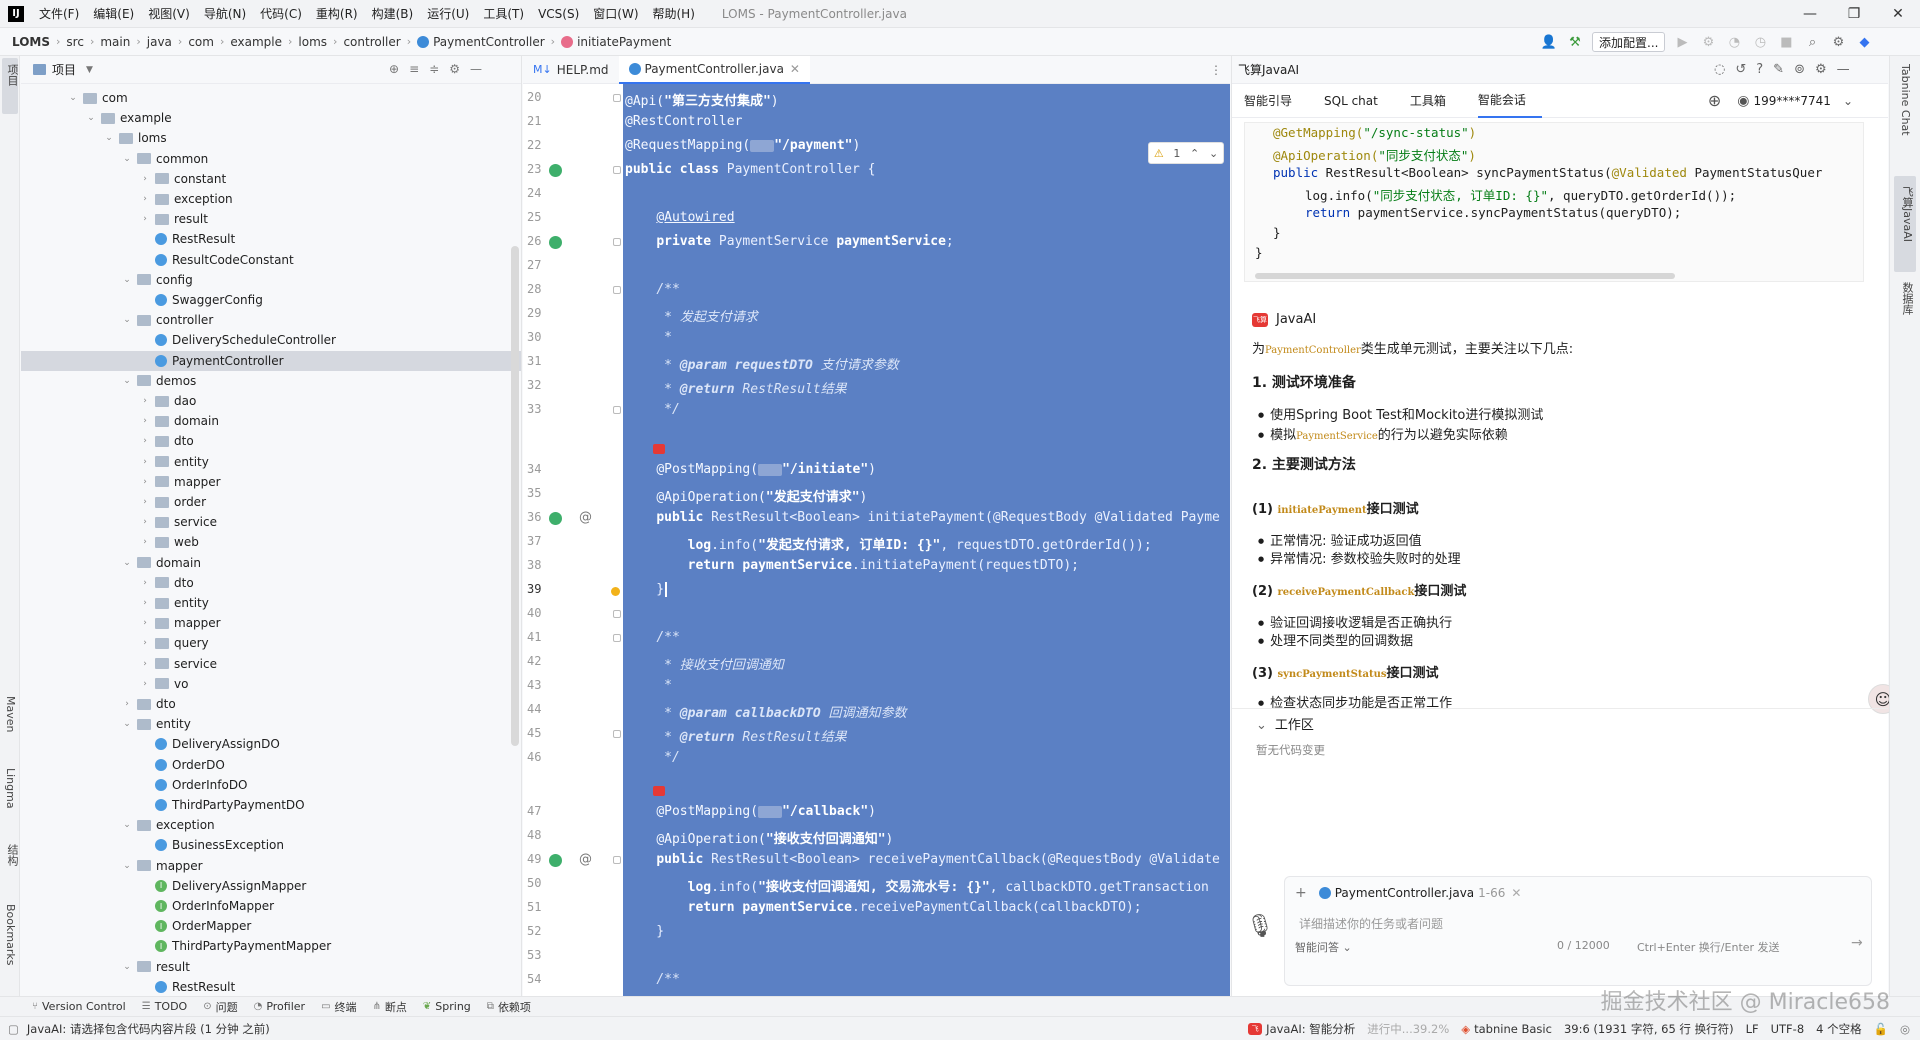 This screenshot has width=1920, height=1040. What do you see at coordinates (454, 69) in the screenshot?
I see `options-gear-icon: ⚙` at bounding box center [454, 69].